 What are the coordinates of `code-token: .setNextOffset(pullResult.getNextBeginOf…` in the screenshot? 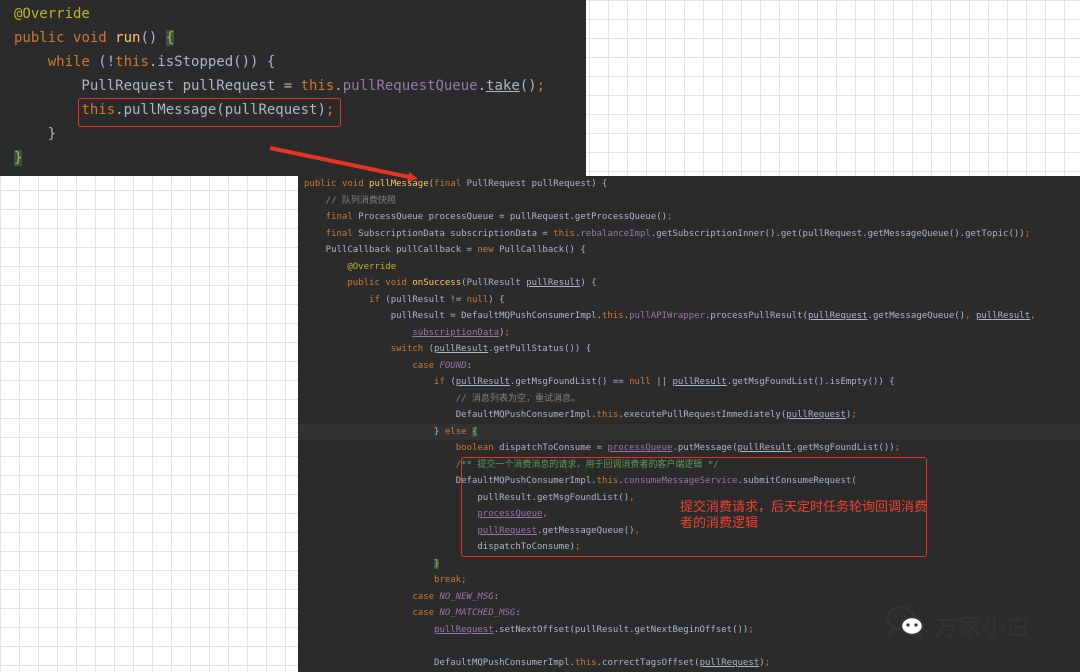 It's located at (621, 629).